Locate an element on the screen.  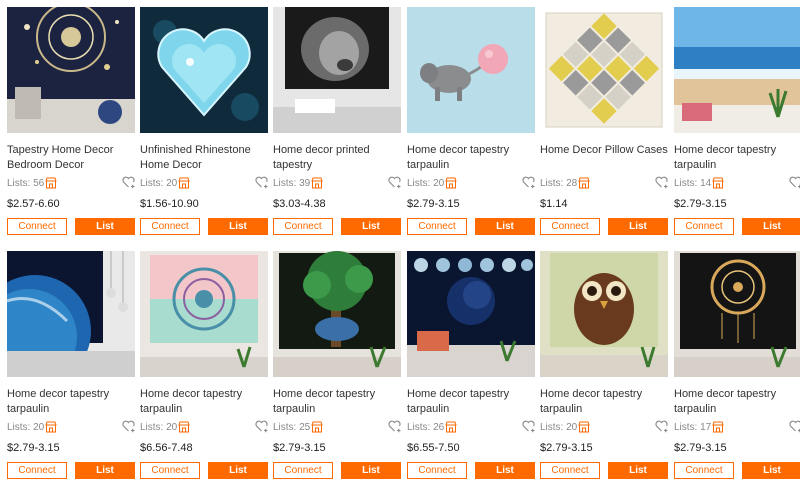
product-meta: Lists: 56 is located at coordinates (71, 183).